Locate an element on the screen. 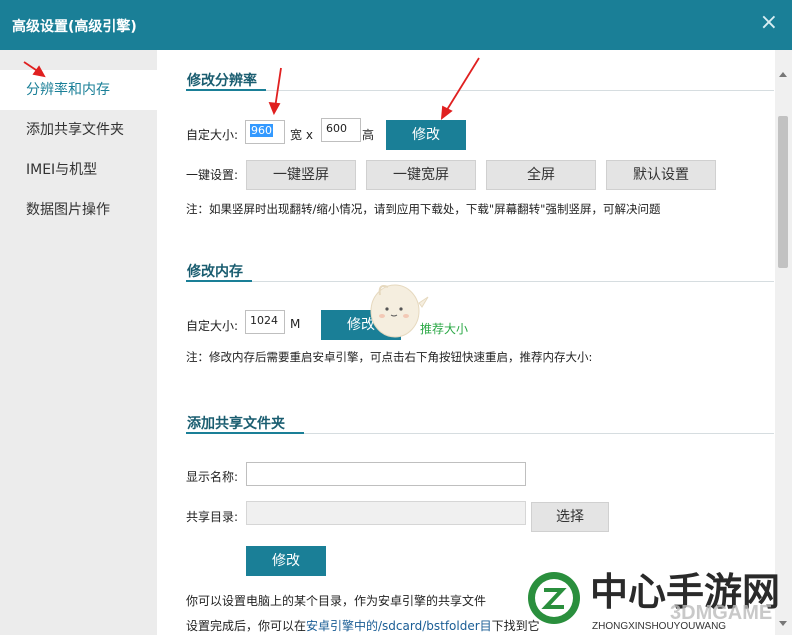 The width and height of the screenshot is (792, 635). preset-landscape-button: 一键宽屏 is located at coordinates (421, 175).